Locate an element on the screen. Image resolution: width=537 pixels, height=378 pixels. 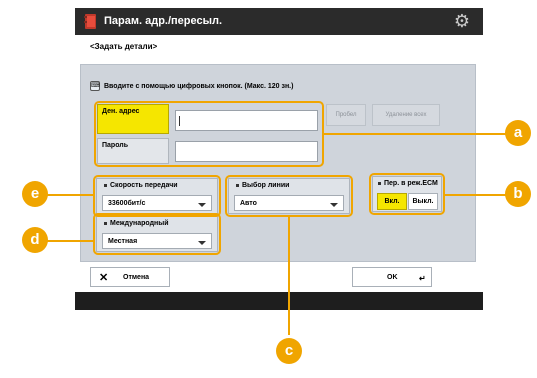
fax-book-icon is located at coordinates (91, 21).